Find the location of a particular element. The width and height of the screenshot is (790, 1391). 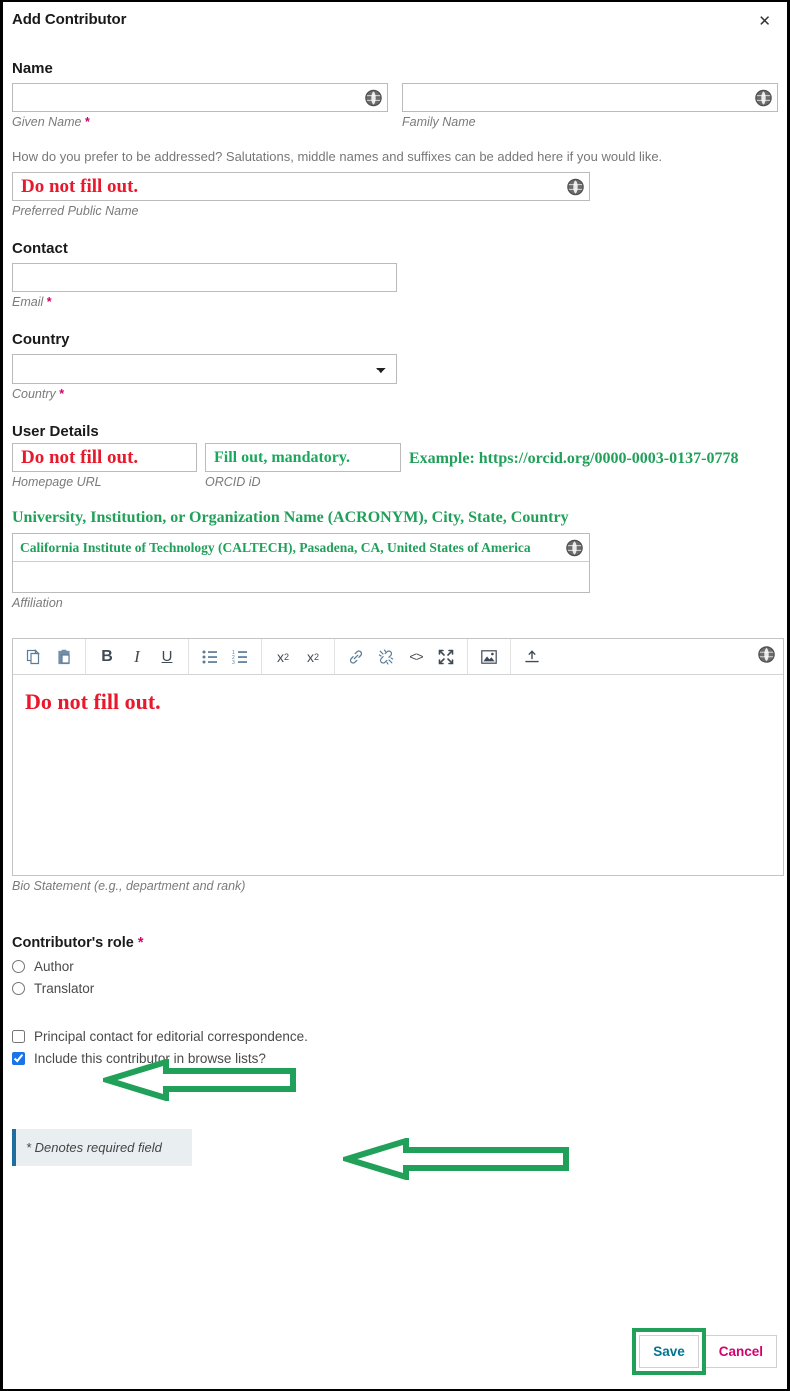

preferred-name-input: Do not fill out. is located at coordinates (301, 186).